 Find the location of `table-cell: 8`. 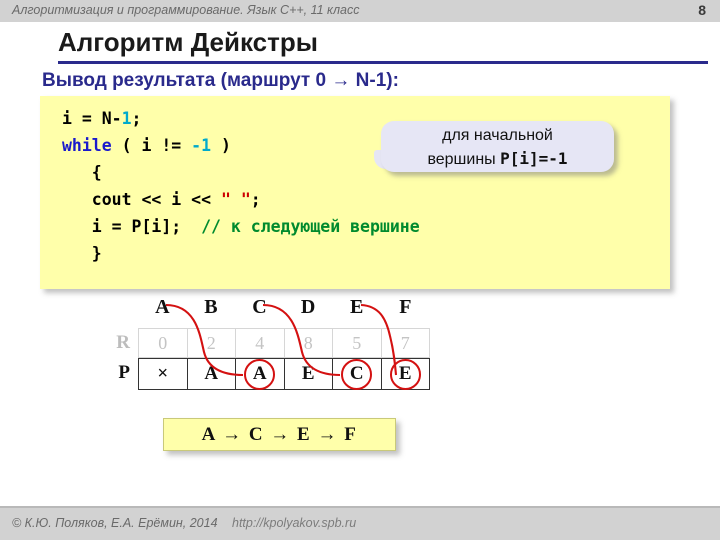

table-cell: 8 is located at coordinates (308, 343).